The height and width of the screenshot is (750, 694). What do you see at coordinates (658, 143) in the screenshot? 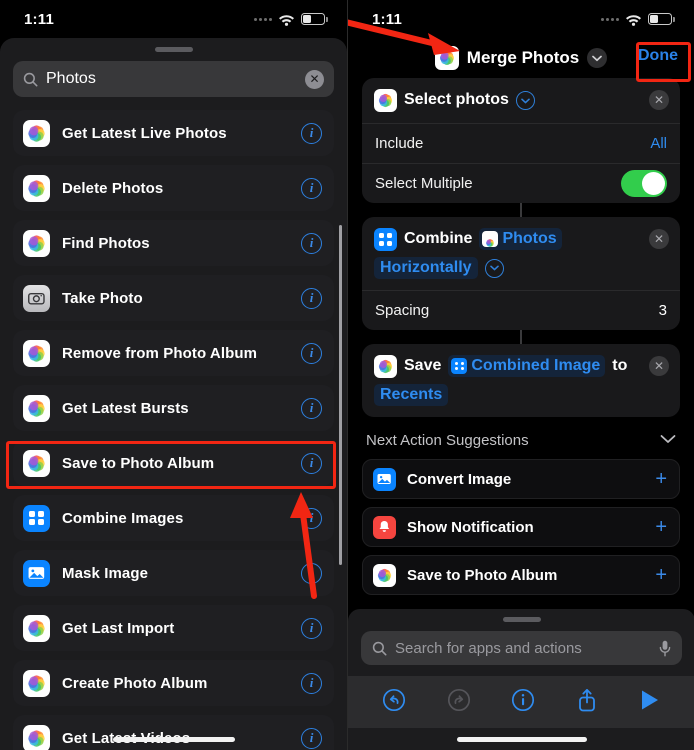
I see `parameter-value: All` at bounding box center [658, 143].